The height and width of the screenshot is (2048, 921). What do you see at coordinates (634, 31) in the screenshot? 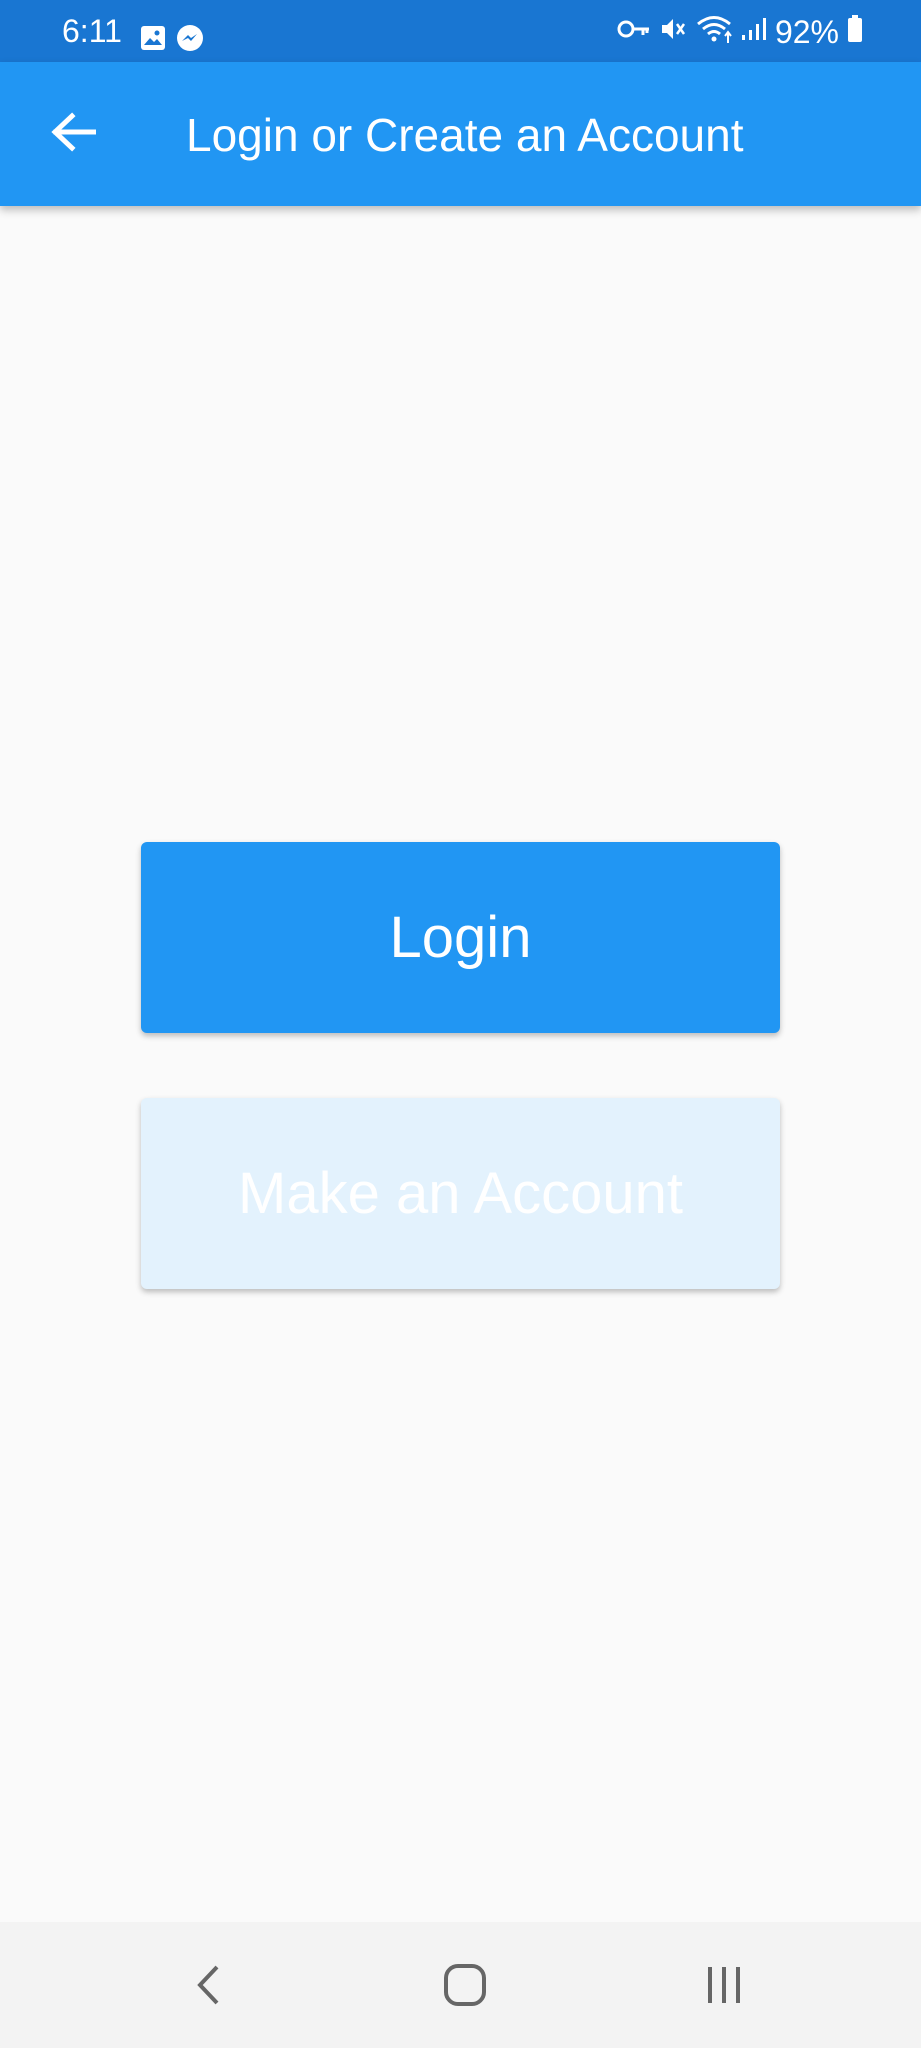
I see `vpn-key-icon` at bounding box center [634, 31].